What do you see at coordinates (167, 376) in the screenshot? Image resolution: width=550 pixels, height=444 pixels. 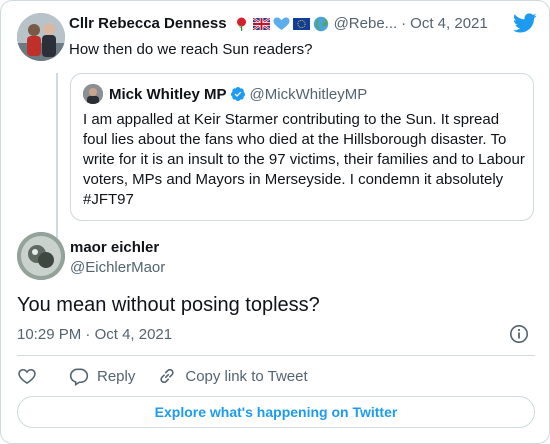 I see `link-icon` at bounding box center [167, 376].